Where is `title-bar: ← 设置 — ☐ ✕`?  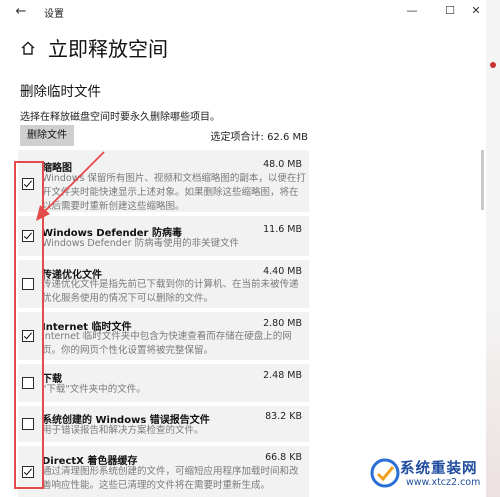
title-bar: ← 设置 — ☐ ✕ is located at coordinates (243, 12).